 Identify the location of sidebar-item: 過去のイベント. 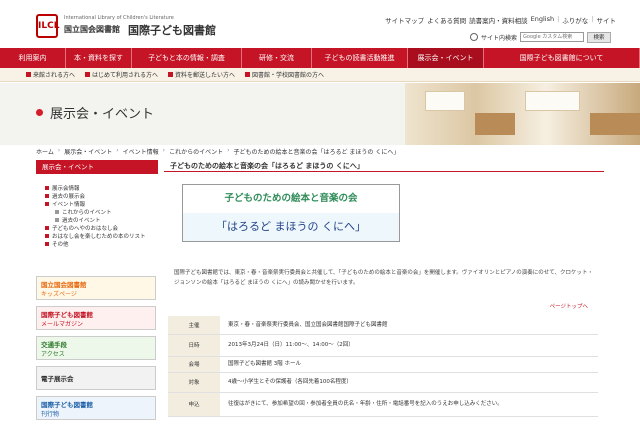
(101, 220).